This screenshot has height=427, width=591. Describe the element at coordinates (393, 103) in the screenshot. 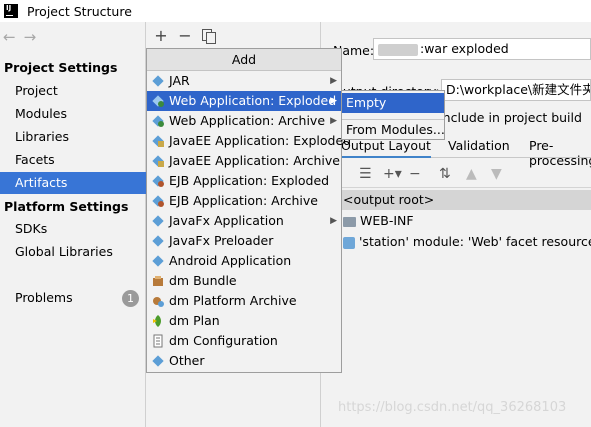

I see `submenu-item-empty: Empty` at that location.